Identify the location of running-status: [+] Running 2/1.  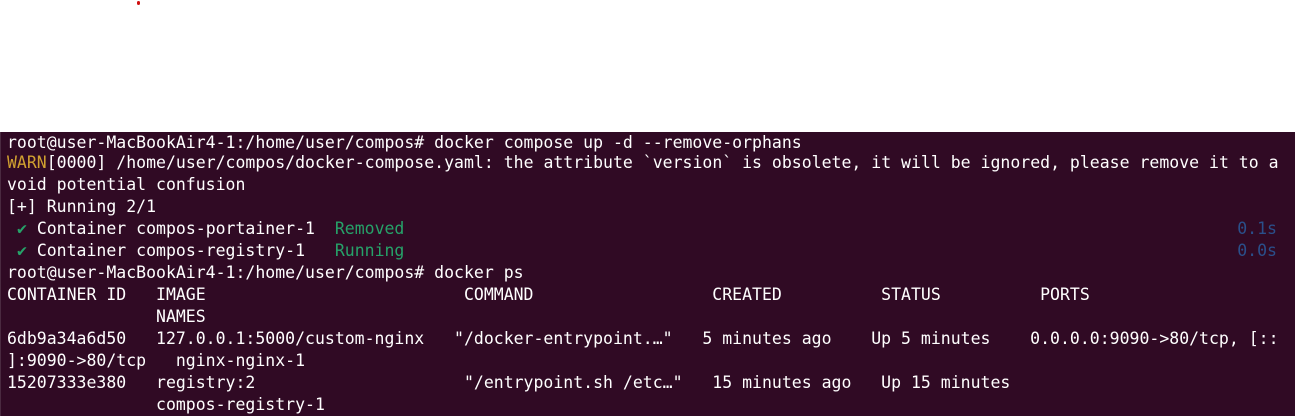
(82, 206).